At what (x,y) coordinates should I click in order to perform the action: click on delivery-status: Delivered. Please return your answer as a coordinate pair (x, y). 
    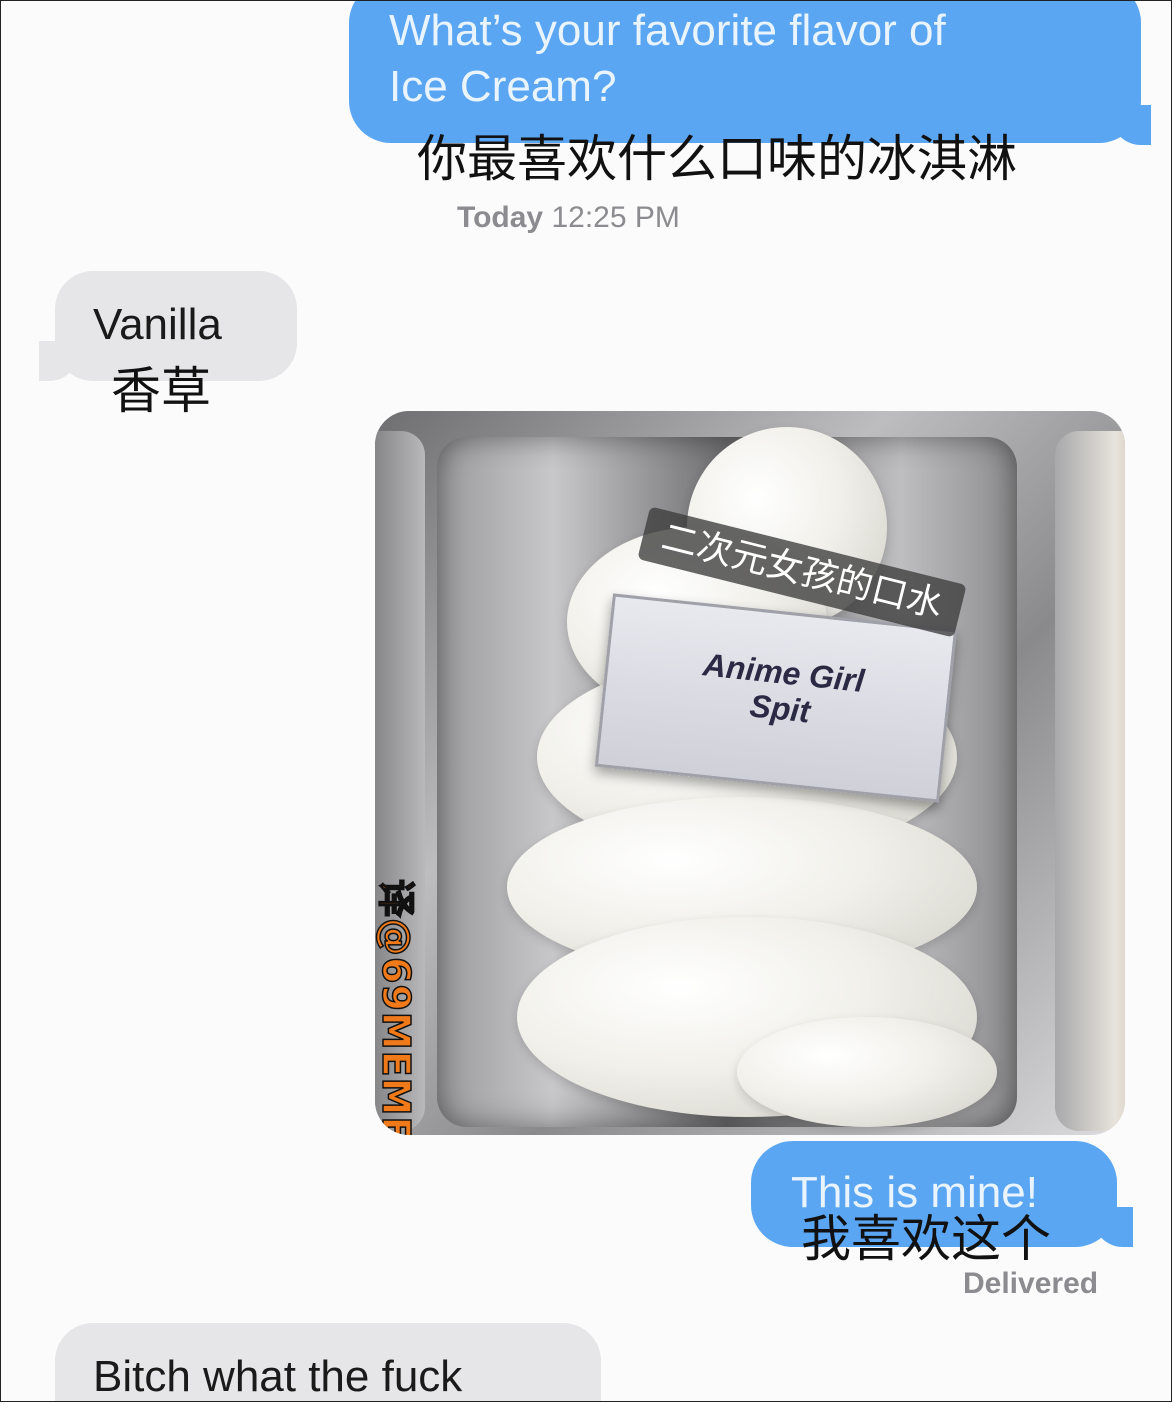
    Looking at the image, I should click on (1031, 1283).